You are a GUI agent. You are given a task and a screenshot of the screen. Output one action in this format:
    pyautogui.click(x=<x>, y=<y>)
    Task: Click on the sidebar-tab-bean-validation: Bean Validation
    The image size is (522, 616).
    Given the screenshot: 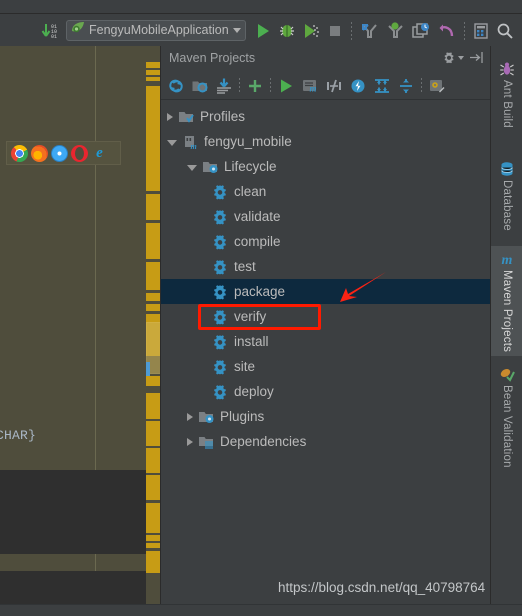 What is the action you would take?
    pyautogui.click(x=506, y=414)
    